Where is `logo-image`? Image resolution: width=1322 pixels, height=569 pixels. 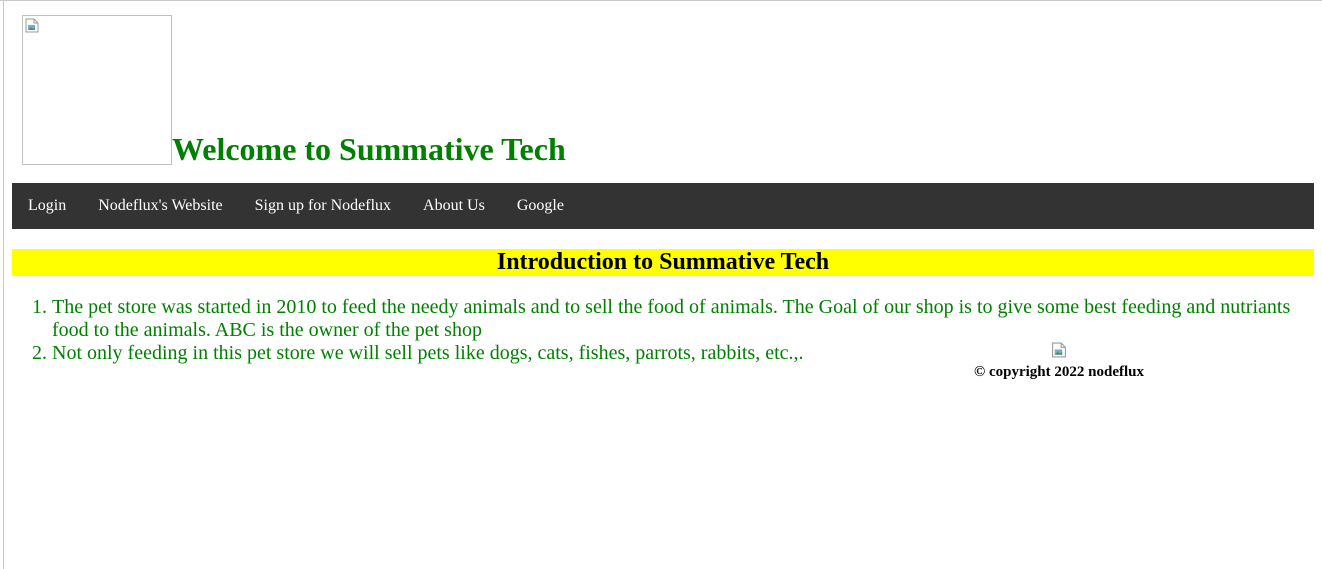 logo-image is located at coordinates (97, 90).